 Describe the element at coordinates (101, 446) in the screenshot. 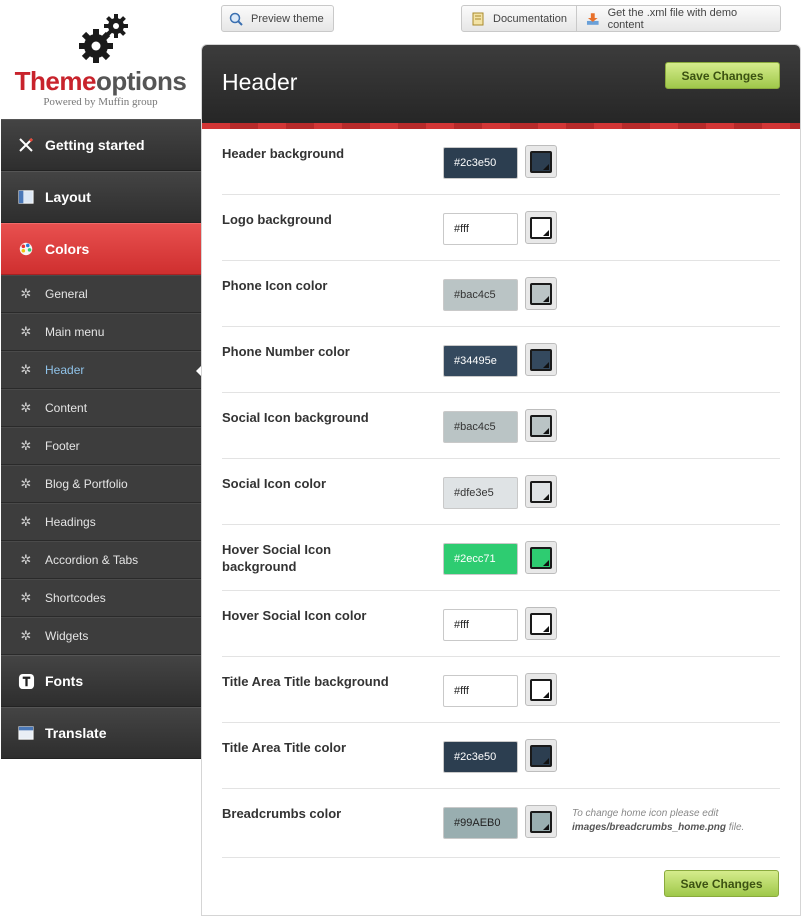

I see `sidebar-subitem-footer: ✲ Footer` at that location.